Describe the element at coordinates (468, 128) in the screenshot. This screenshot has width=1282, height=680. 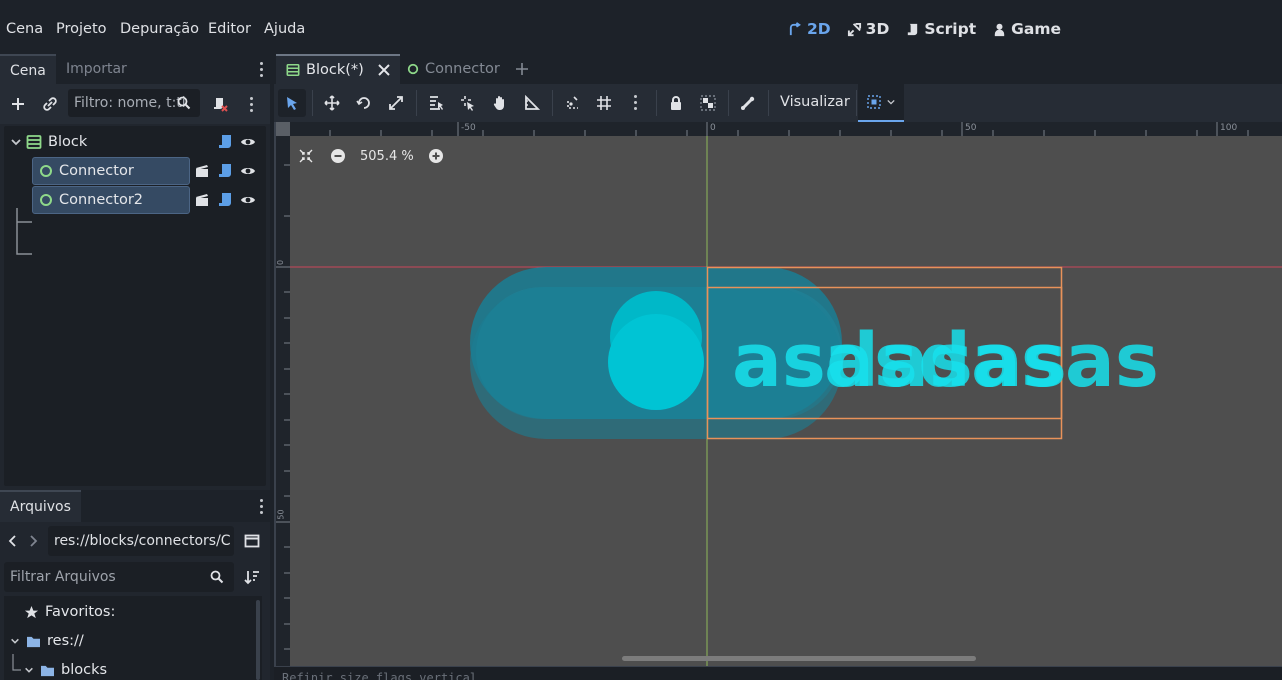
I see `ruler-label-minus-50: -50` at that location.